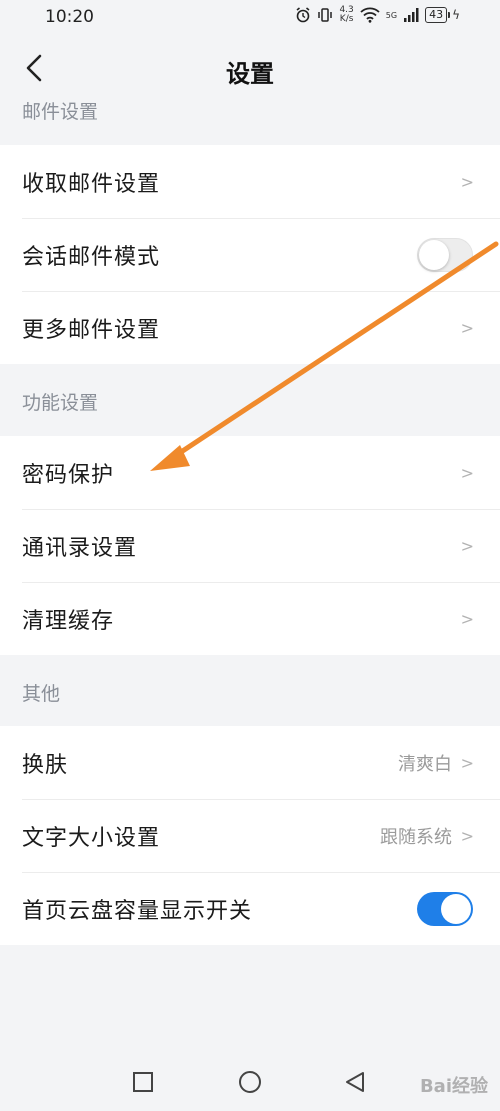  I want to click on home-button, so click(250, 1082).